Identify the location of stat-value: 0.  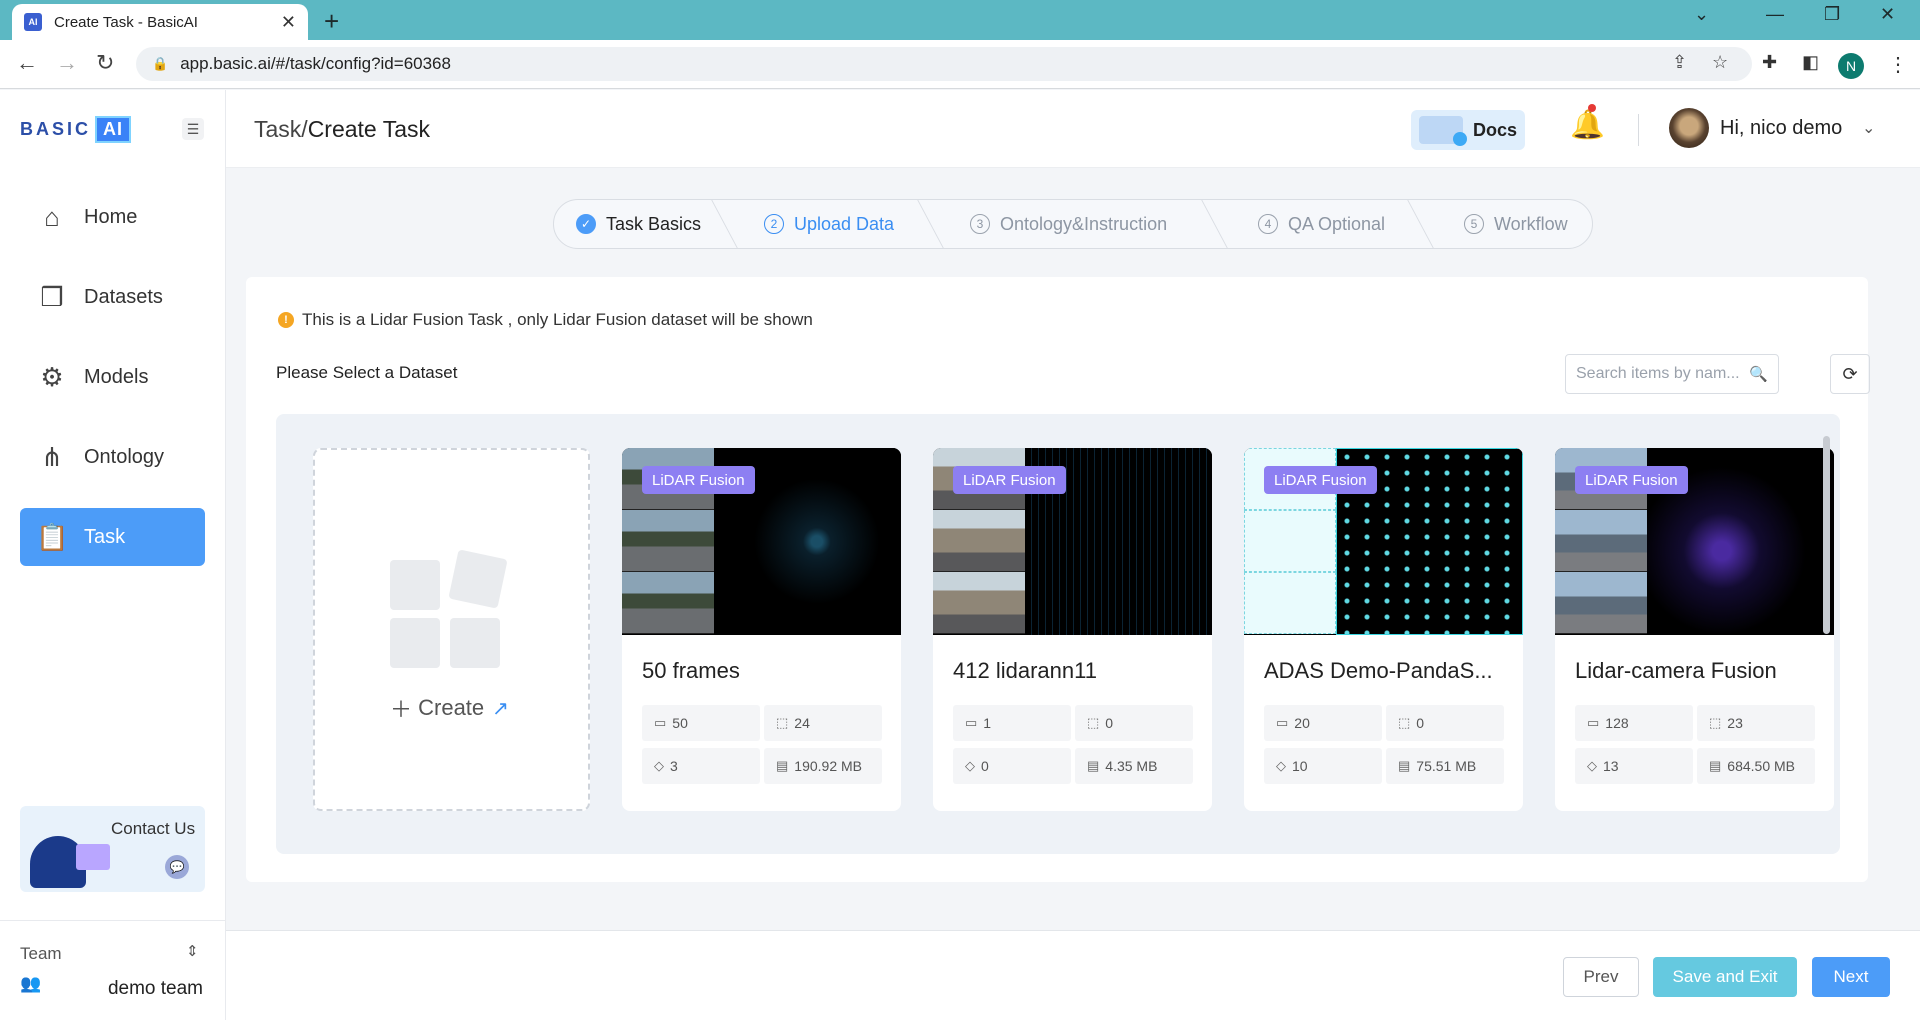
(1109, 723).